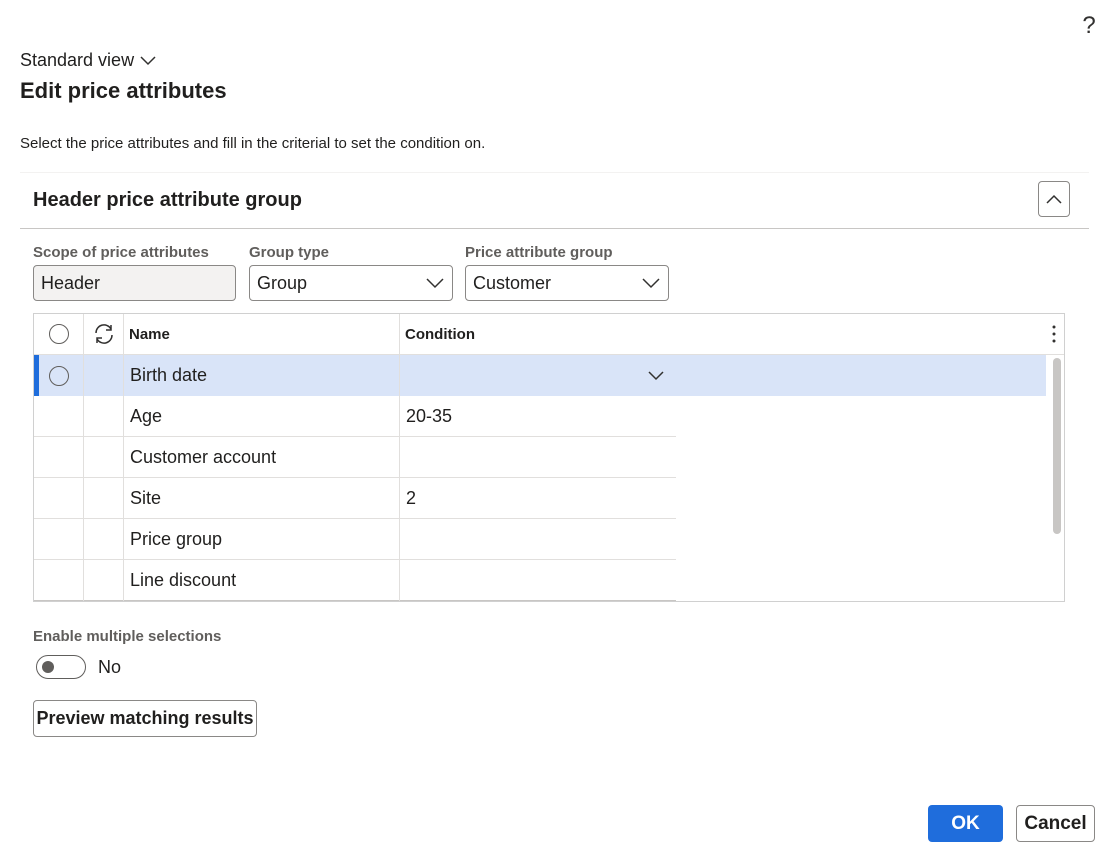 This screenshot has height=861, width=1112. Describe the element at coordinates (176, 539) in the screenshot. I see `row-name: Price group` at that location.